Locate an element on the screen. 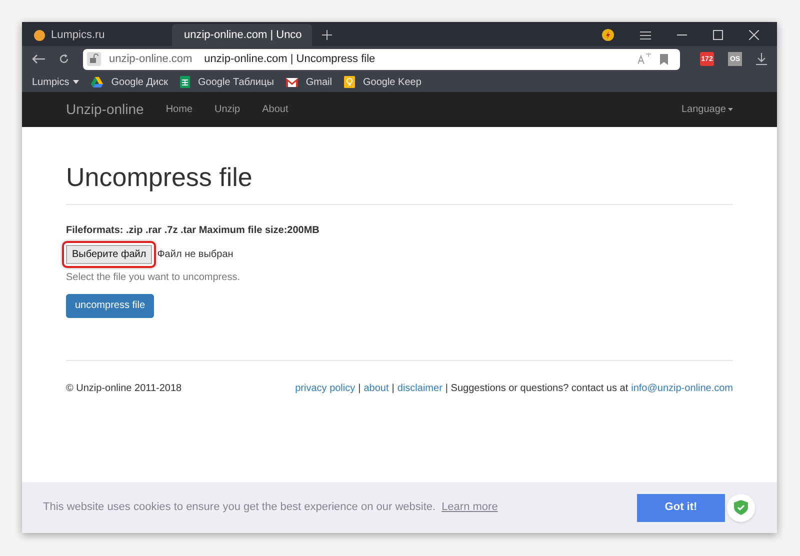  shield-badge is located at coordinates (741, 508).